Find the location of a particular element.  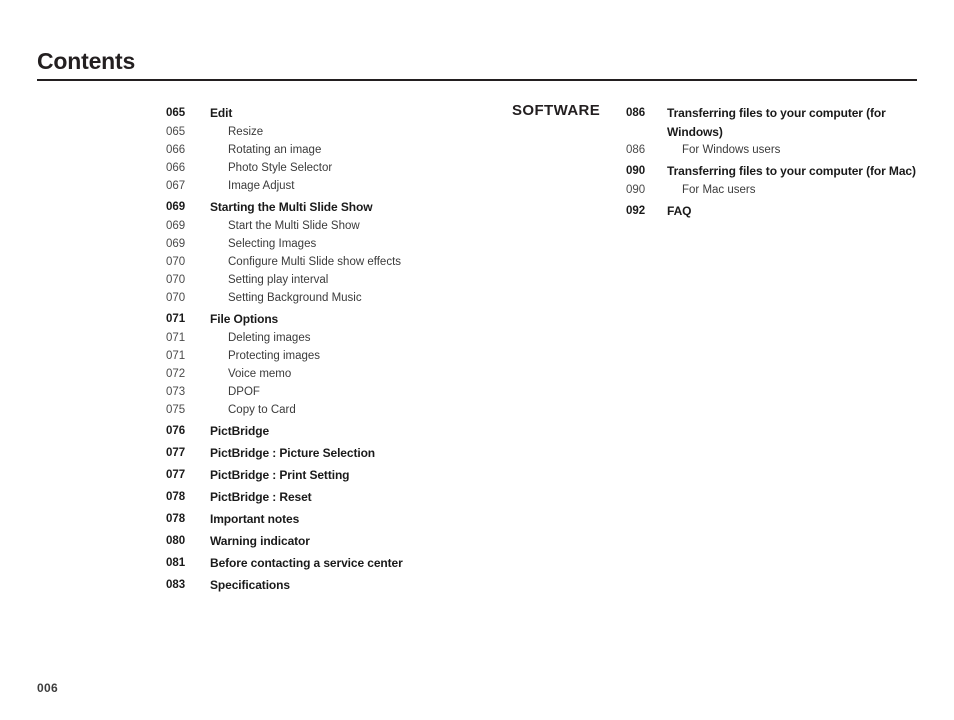

toc-entry: 077 PictBridge : Print Setting is located at coordinates (331, 475).